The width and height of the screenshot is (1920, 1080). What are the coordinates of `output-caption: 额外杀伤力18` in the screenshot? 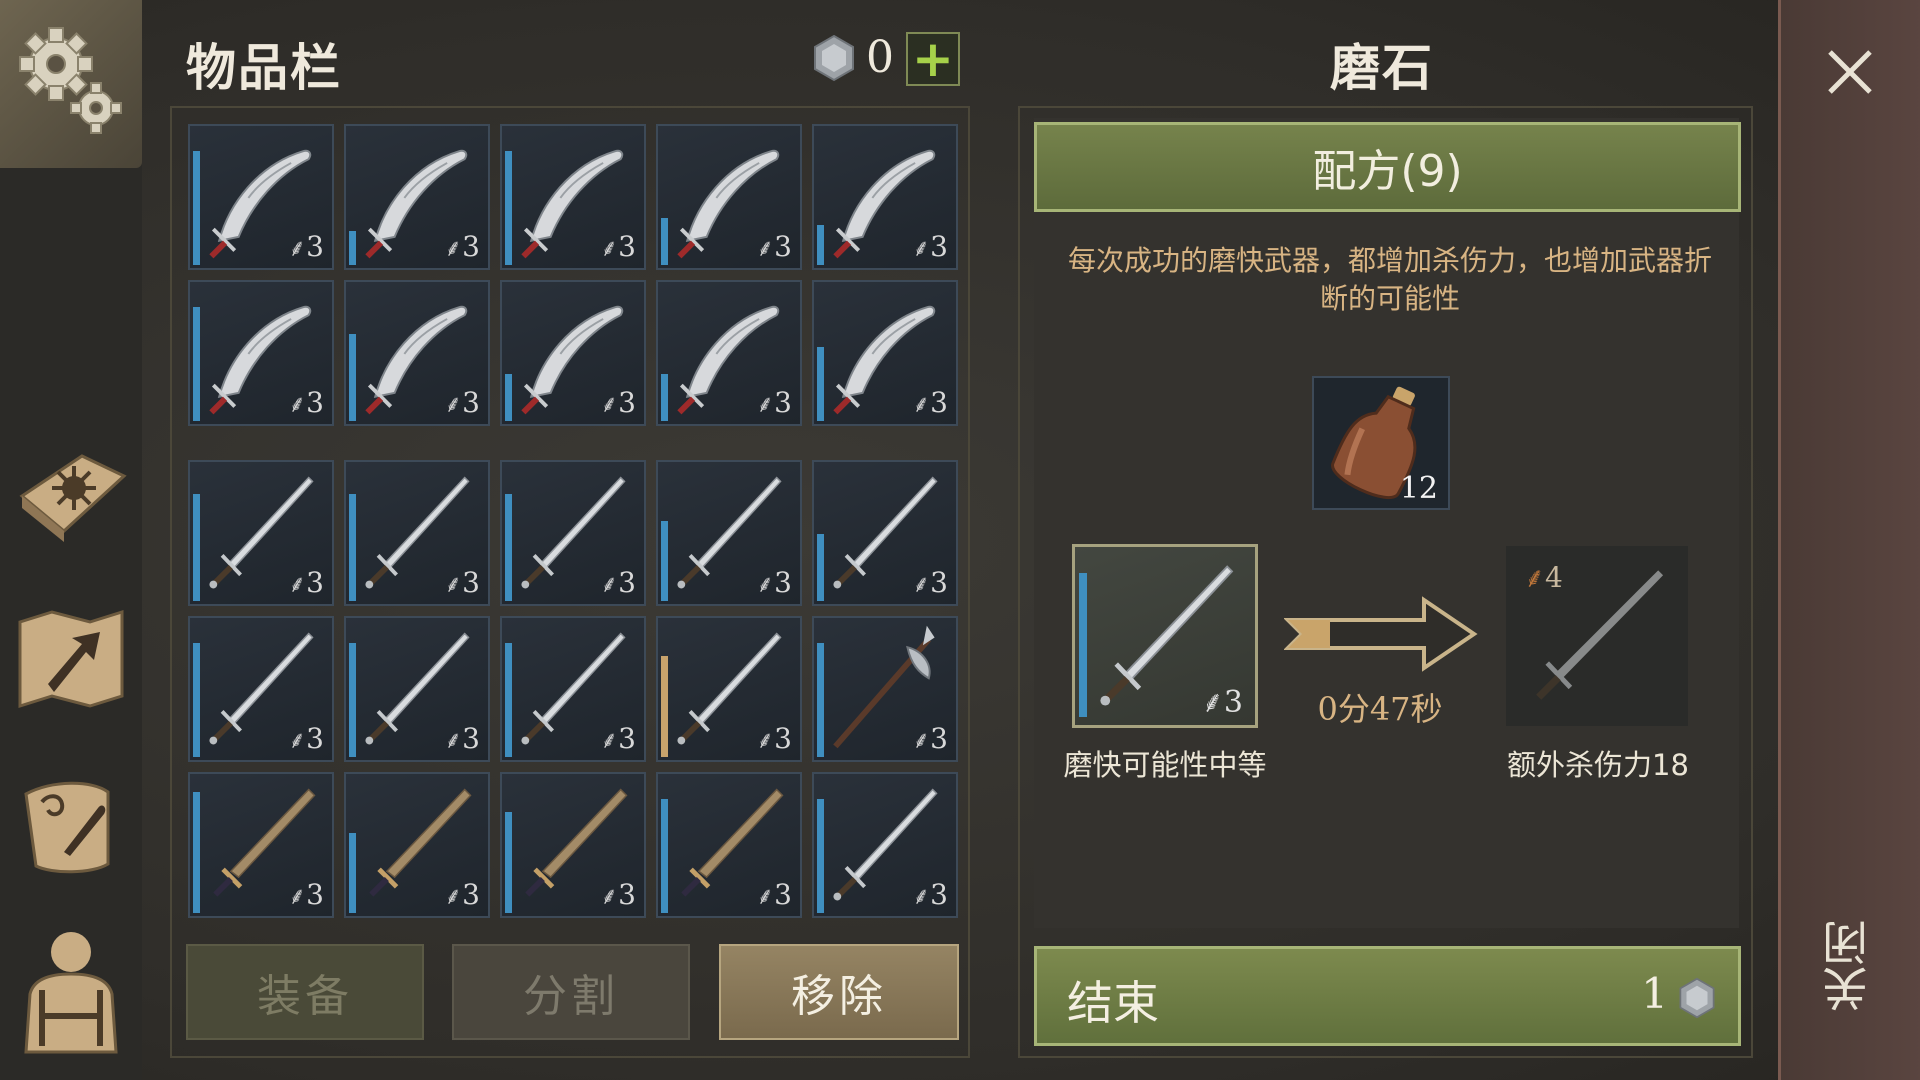 It's located at (1598, 765).